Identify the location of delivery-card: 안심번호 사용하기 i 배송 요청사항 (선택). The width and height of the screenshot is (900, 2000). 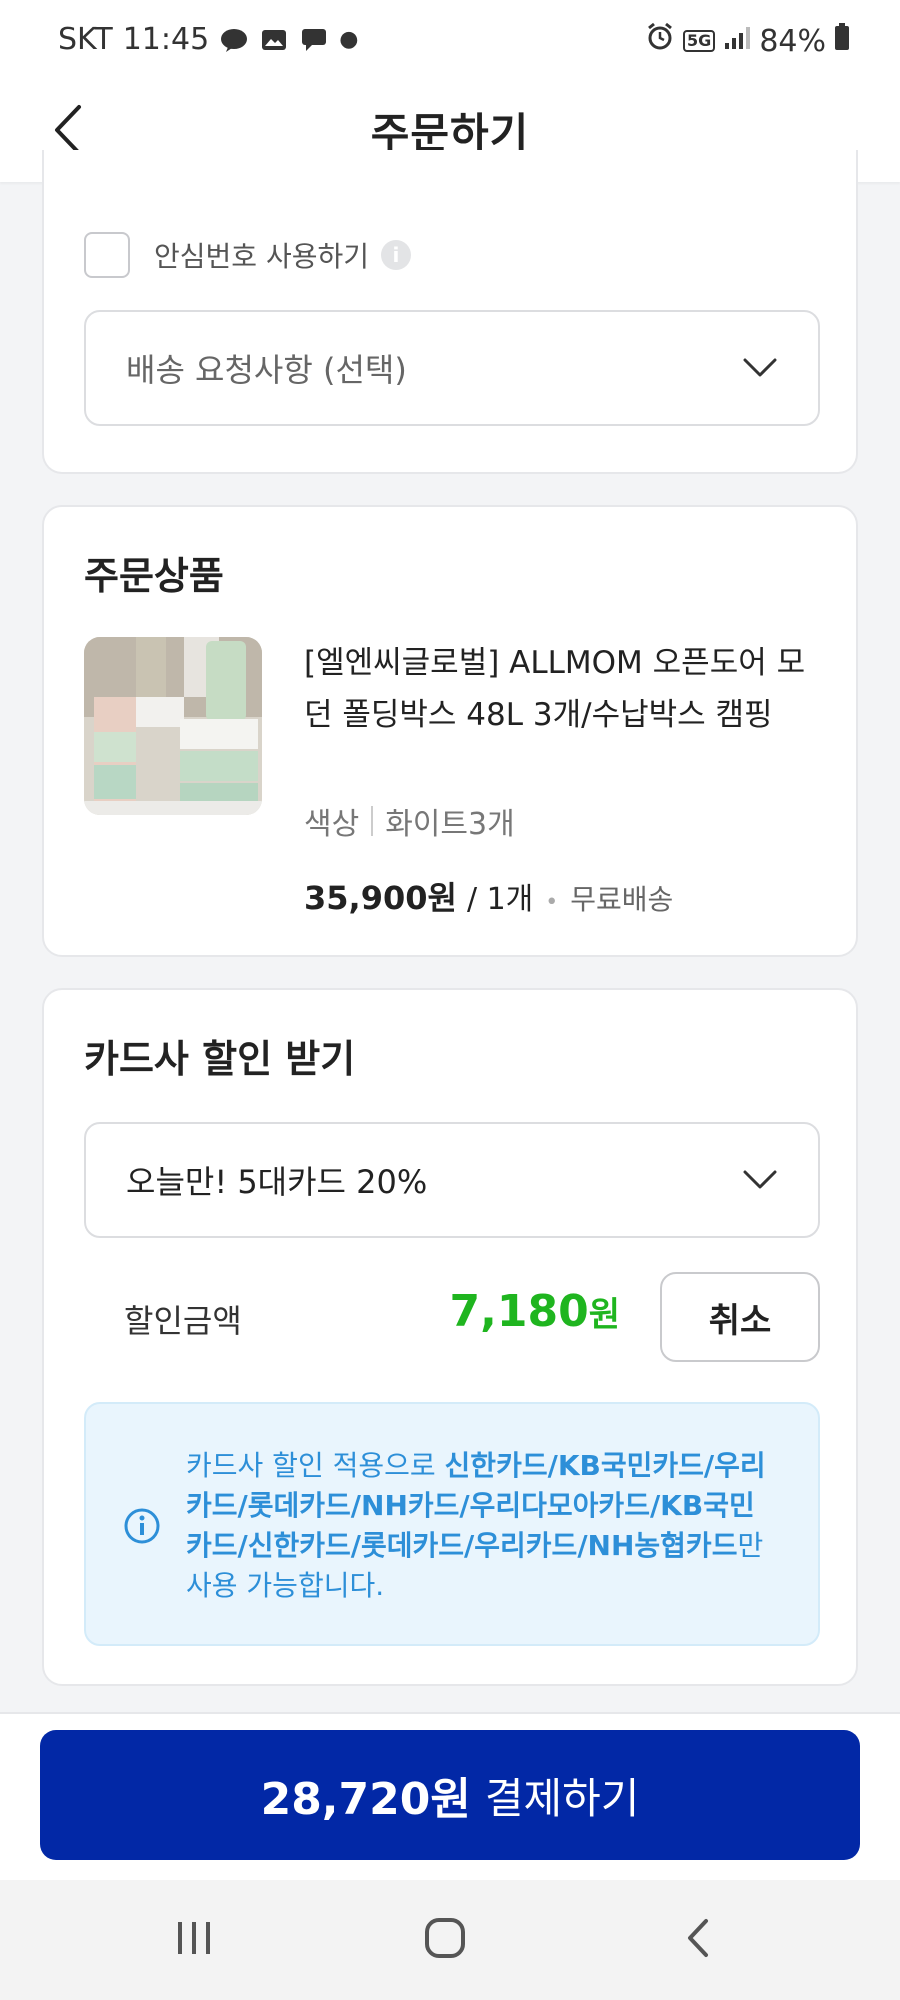
(450, 312).